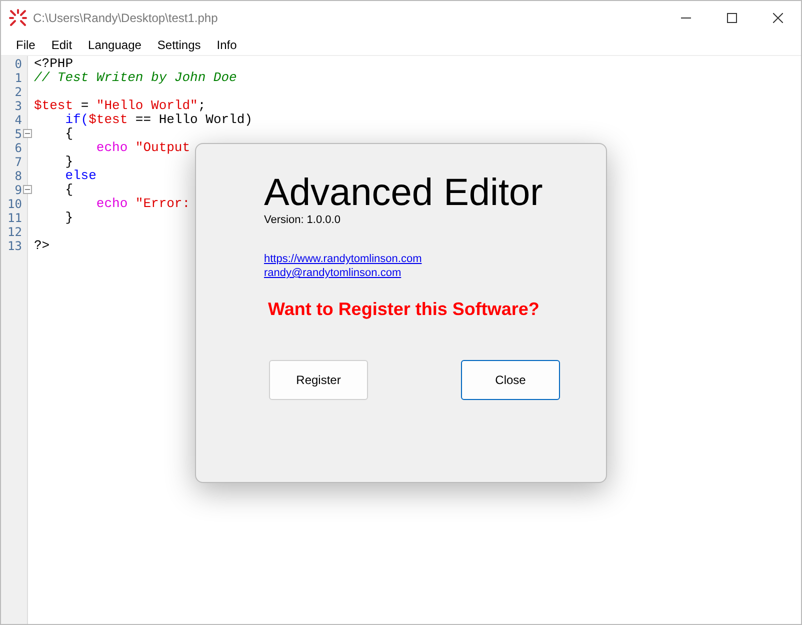  Describe the element at coordinates (343, 259) in the screenshot. I see `link: https://www.randytomlinson.com` at that location.